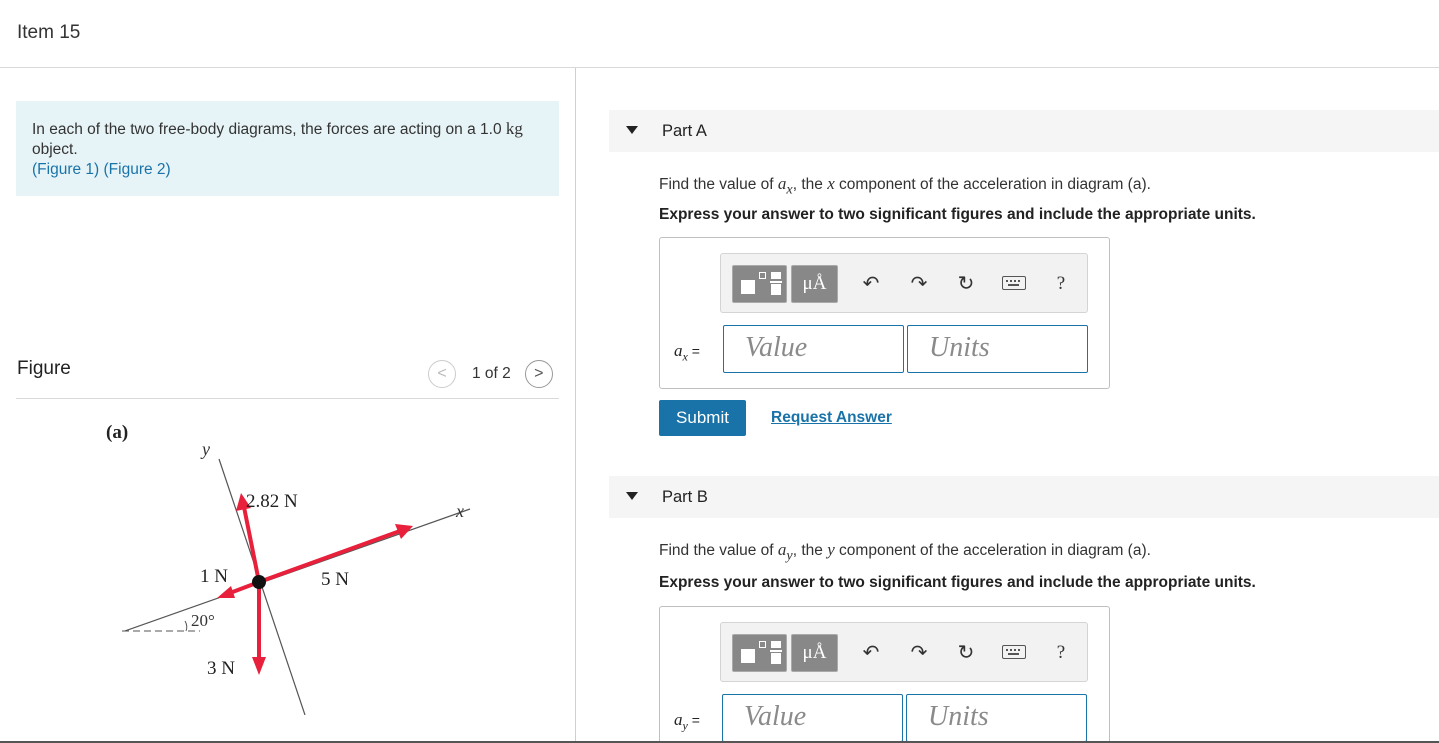 Image resolution: width=1439 pixels, height=743 pixels. Describe the element at coordinates (538, 374) in the screenshot. I see `next-figure-button: >` at that location.